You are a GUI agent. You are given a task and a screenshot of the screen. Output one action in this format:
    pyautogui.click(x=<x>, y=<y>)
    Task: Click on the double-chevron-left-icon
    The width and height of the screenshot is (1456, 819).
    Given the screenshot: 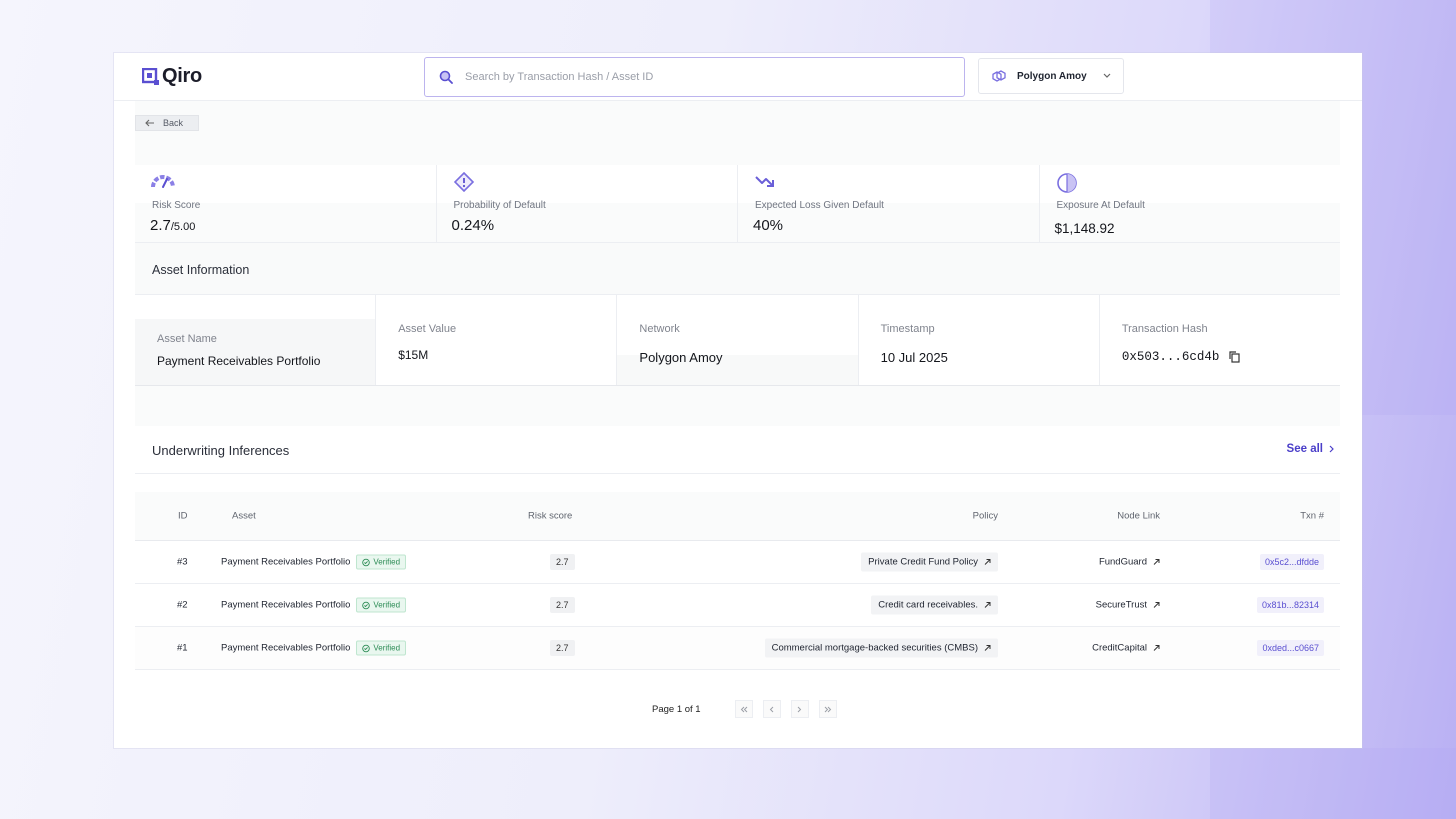 What is the action you would take?
    pyautogui.click(x=743, y=709)
    